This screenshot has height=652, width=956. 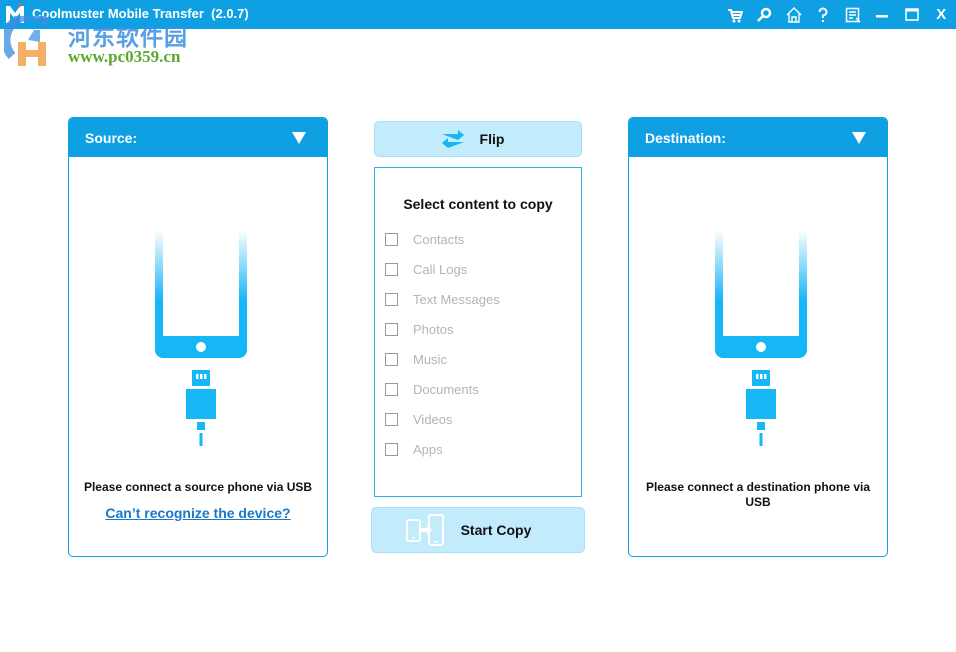 What do you see at coordinates (198, 513) in the screenshot?
I see `cant-recognize-link: Can’t recognize the device?` at bounding box center [198, 513].